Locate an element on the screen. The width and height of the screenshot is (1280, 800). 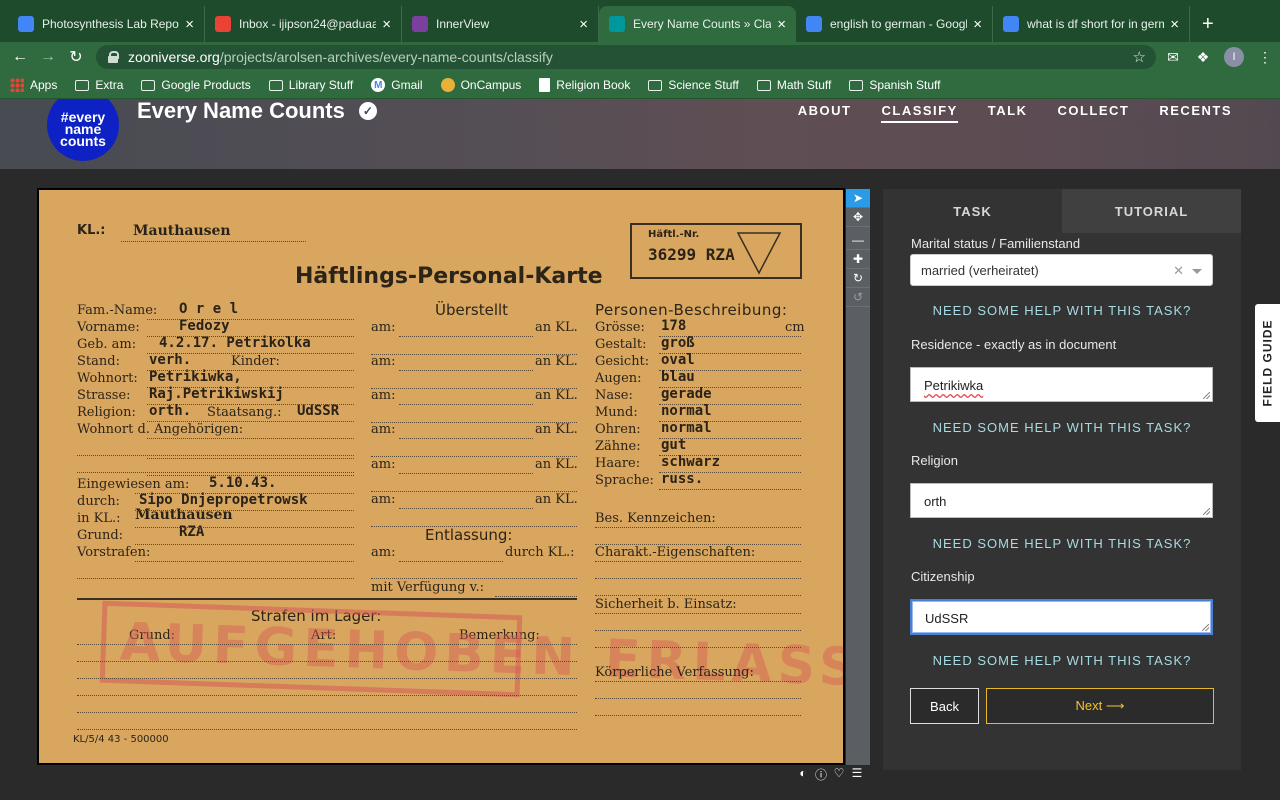
nav-classify: CLASSIFY is located at coordinates (919, 113).